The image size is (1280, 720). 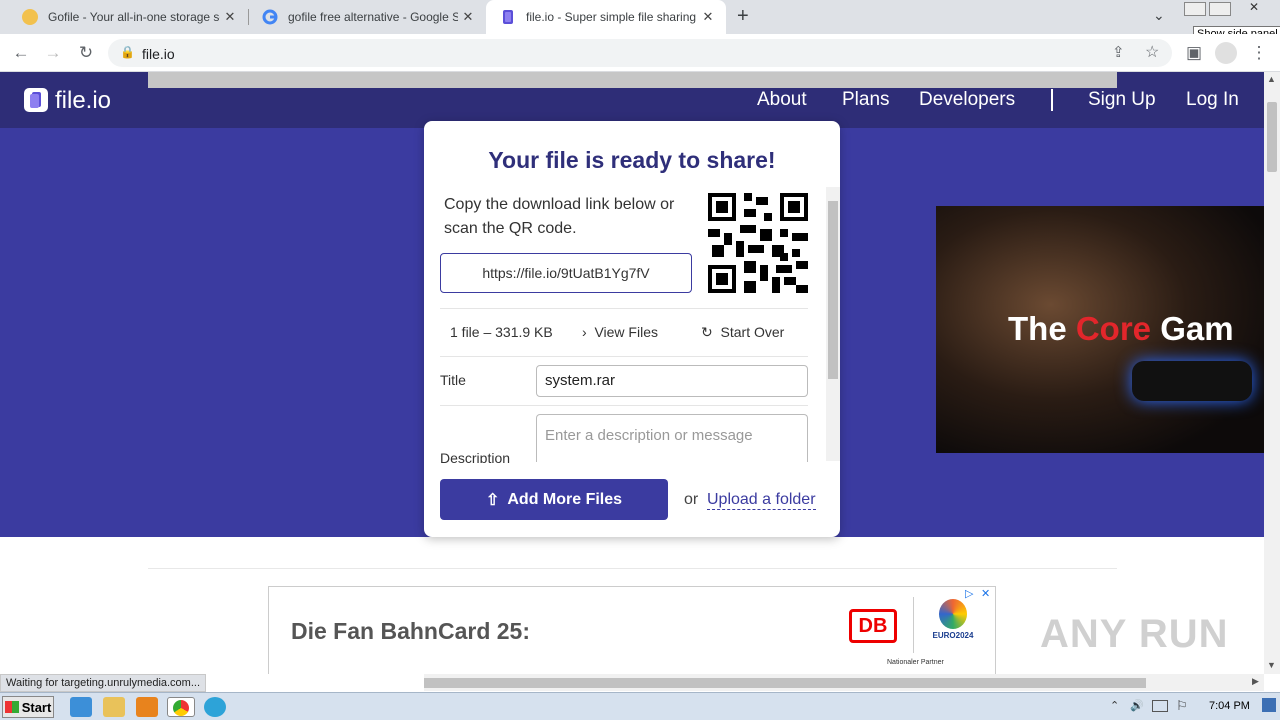 What do you see at coordinates (134, 17) in the screenshot?
I see `tab-title: Gofile - Your all-in-one storage soluti` at bounding box center [134, 17].